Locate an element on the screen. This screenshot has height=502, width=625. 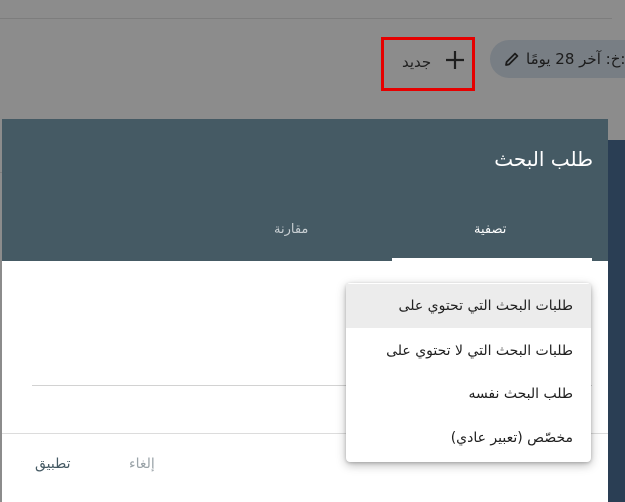
date-range-label: :خ: آخر 28 يومًا is located at coordinates (575, 59).